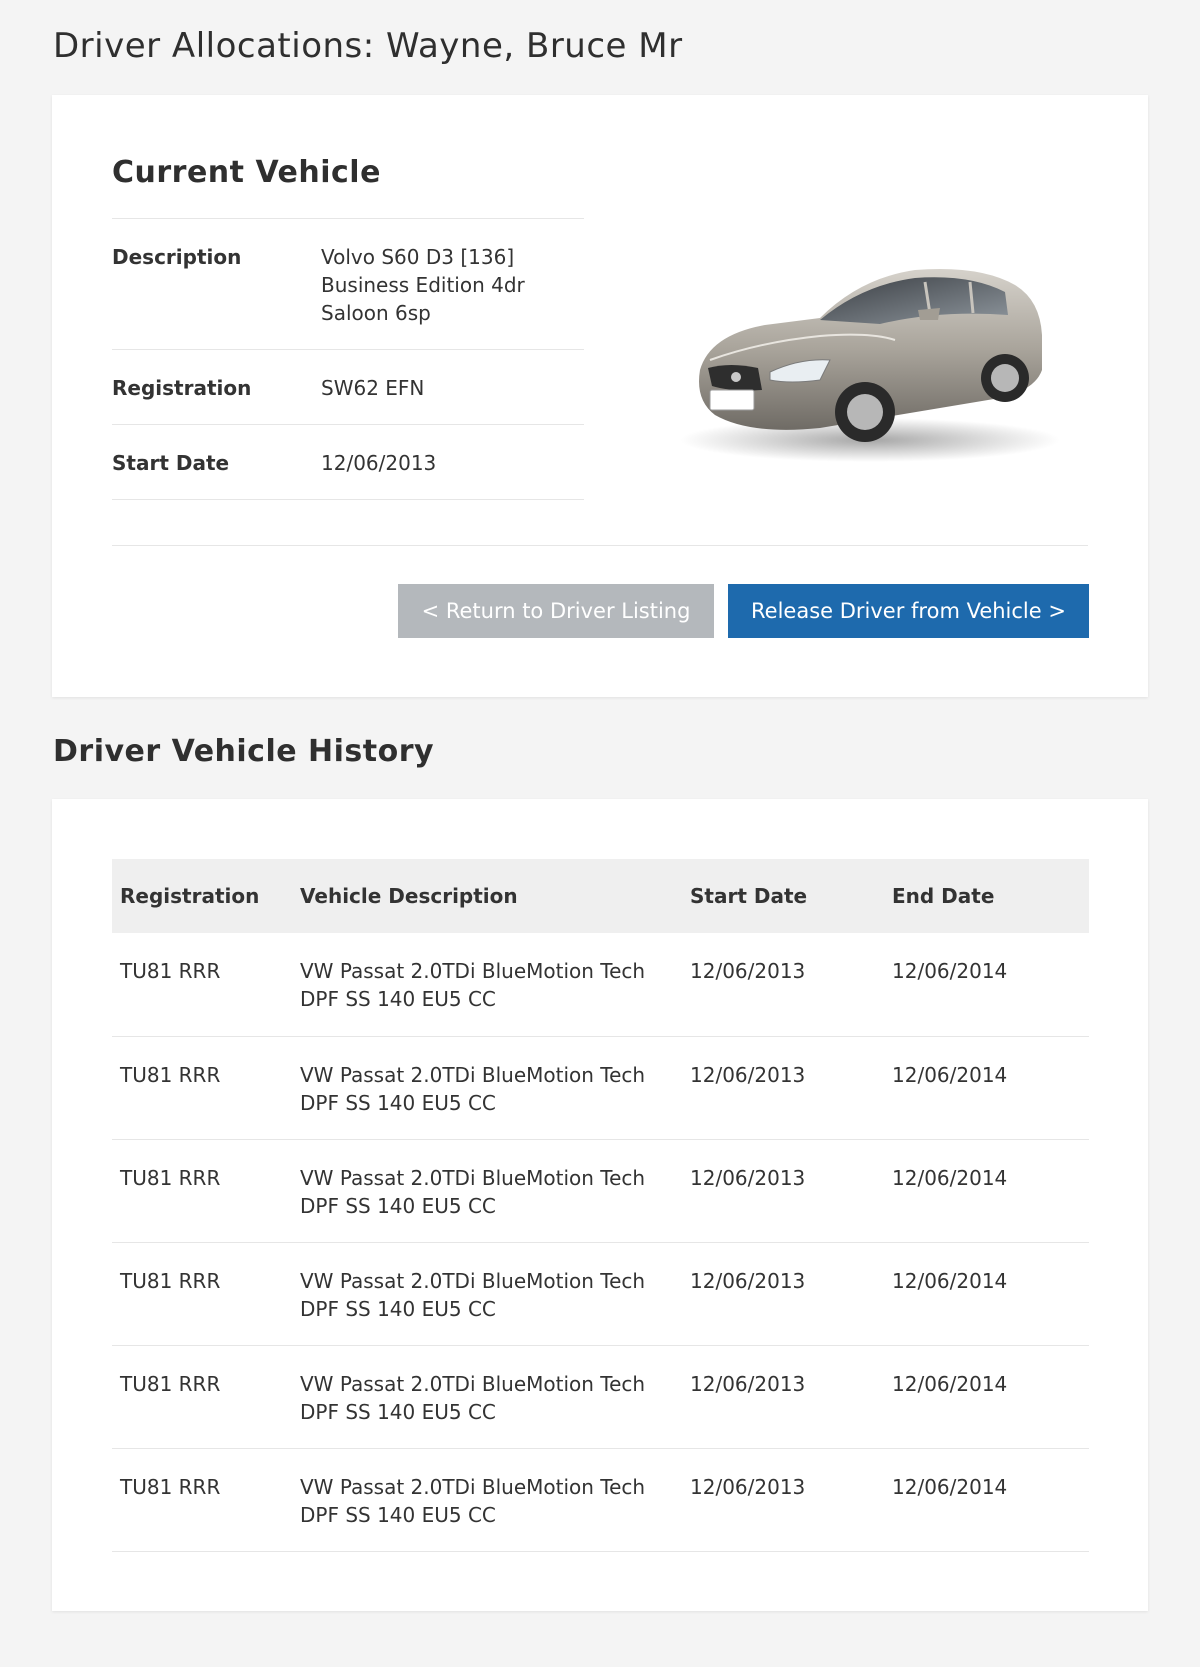  What do you see at coordinates (368, 46) in the screenshot?
I see `page-title: Driver Allocations: Wayne, Bruce Mr` at bounding box center [368, 46].